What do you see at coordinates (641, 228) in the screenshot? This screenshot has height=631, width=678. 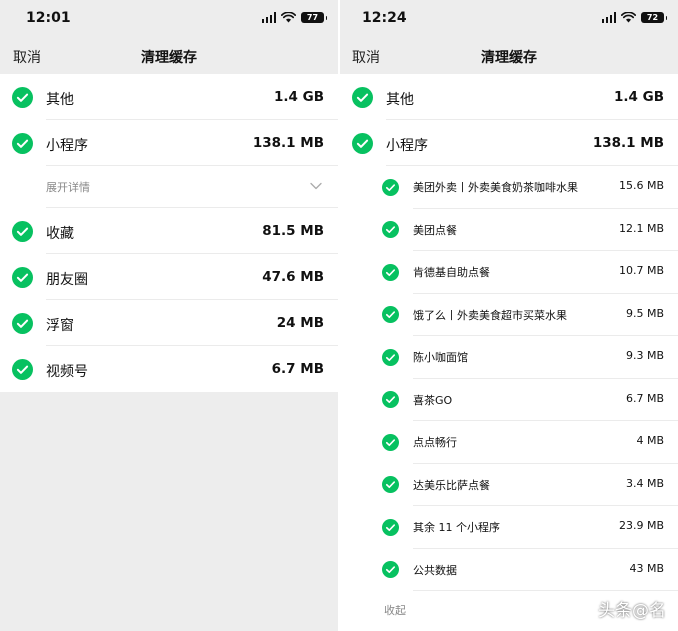 I see `item-size: 12.1 MB` at bounding box center [641, 228].